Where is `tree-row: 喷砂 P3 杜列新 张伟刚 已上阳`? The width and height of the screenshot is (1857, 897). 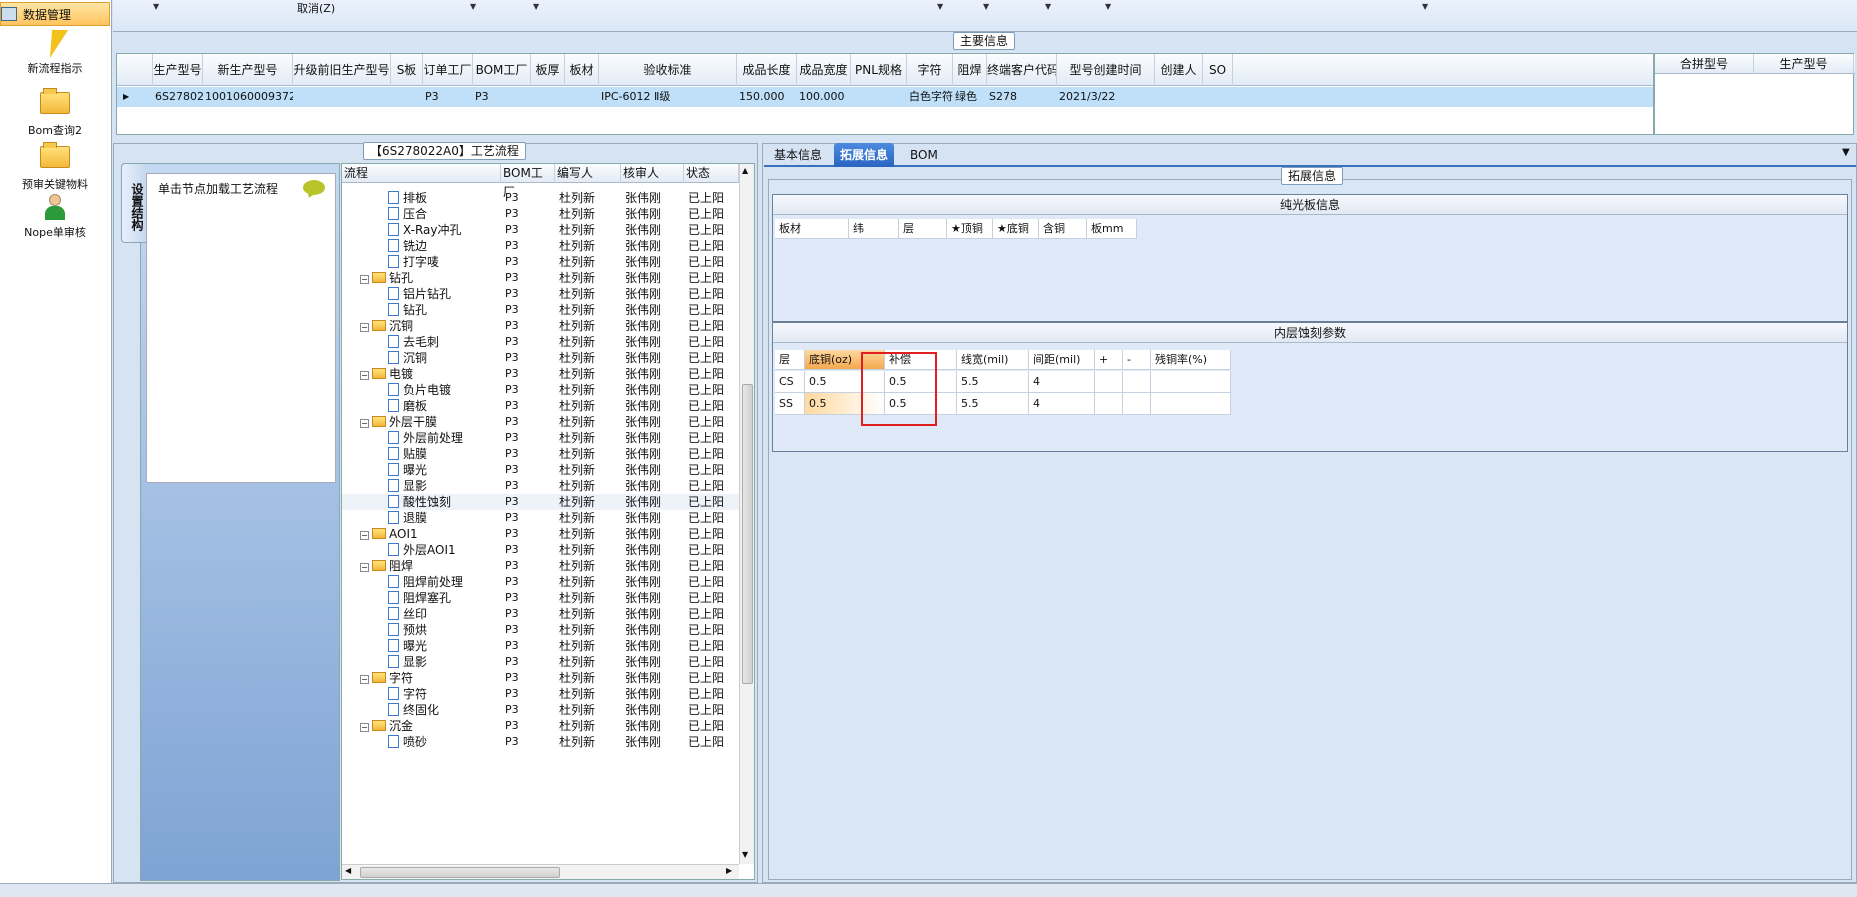 tree-row: 喷砂 P3 杜列新 张伟刚 已上阳 is located at coordinates (540, 742).